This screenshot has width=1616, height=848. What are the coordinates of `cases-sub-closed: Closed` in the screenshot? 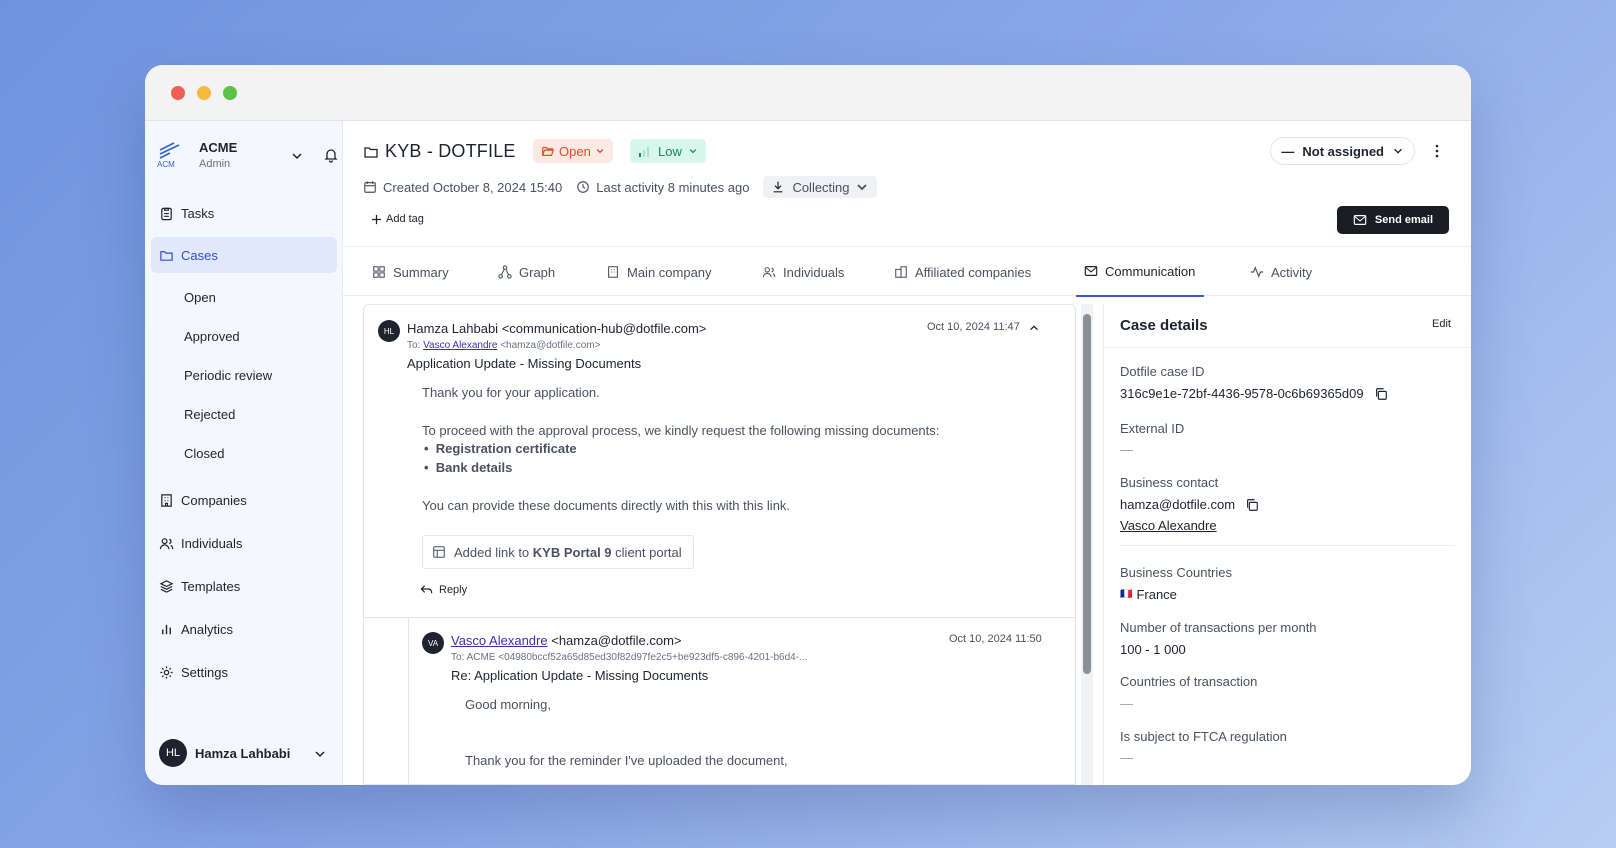 It's located at (254, 453).